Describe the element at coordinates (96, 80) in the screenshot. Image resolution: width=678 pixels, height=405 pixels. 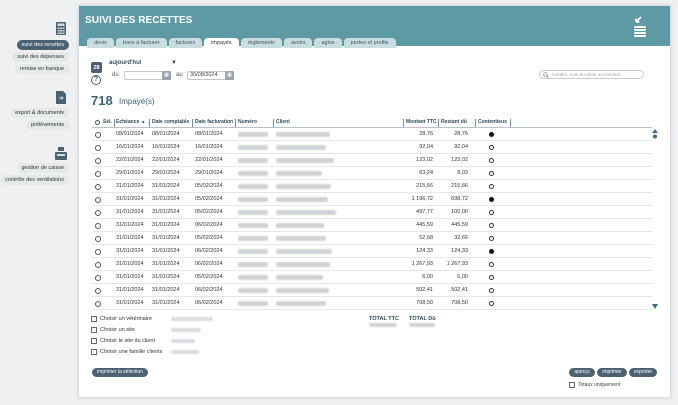
I see `help-icon: ?` at that location.